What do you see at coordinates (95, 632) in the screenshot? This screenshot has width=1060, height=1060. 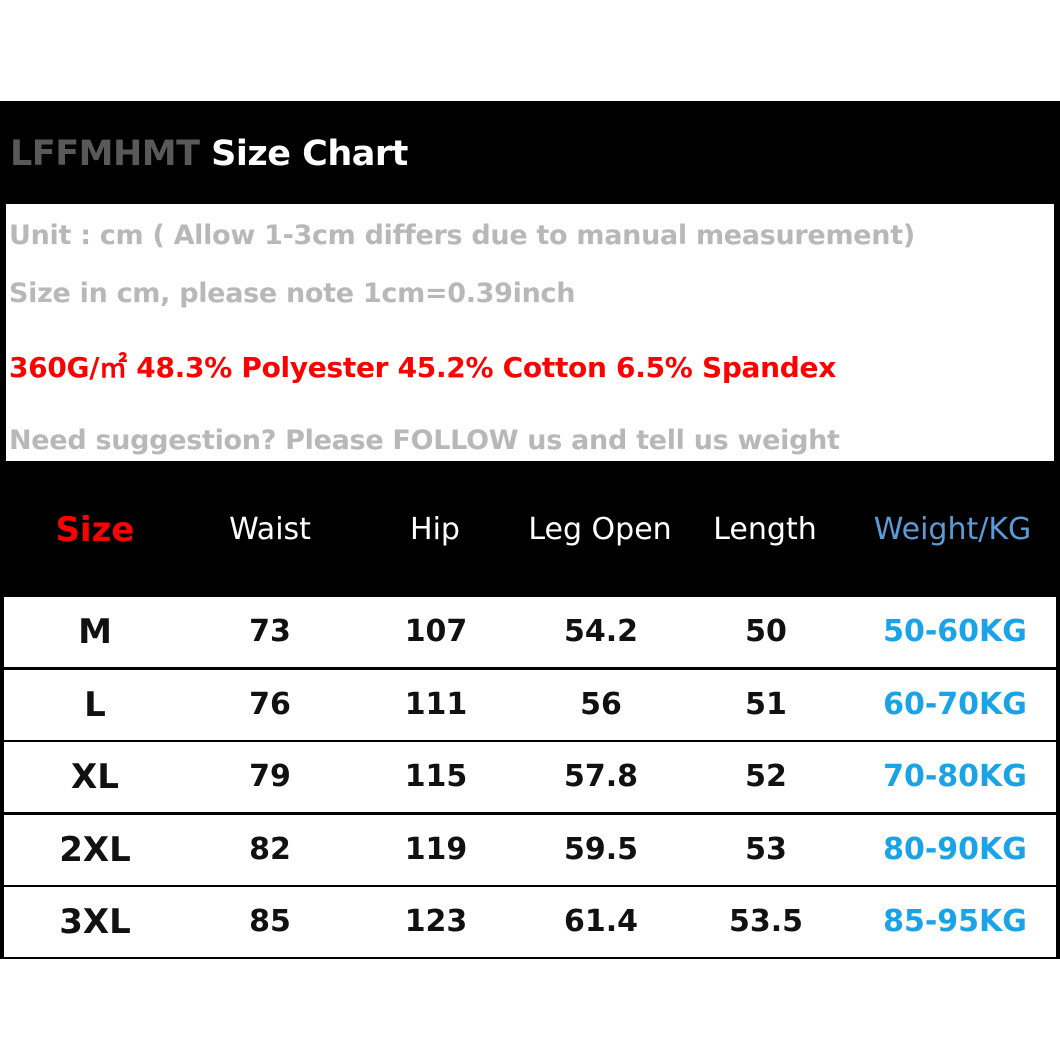 I see `cell-size: M` at bounding box center [95, 632].